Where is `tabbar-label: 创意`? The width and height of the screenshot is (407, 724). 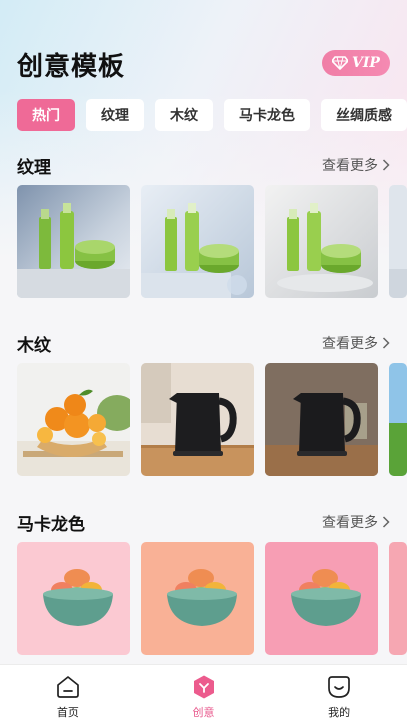
tabbar-label: 创意 is located at coordinates (203, 712).